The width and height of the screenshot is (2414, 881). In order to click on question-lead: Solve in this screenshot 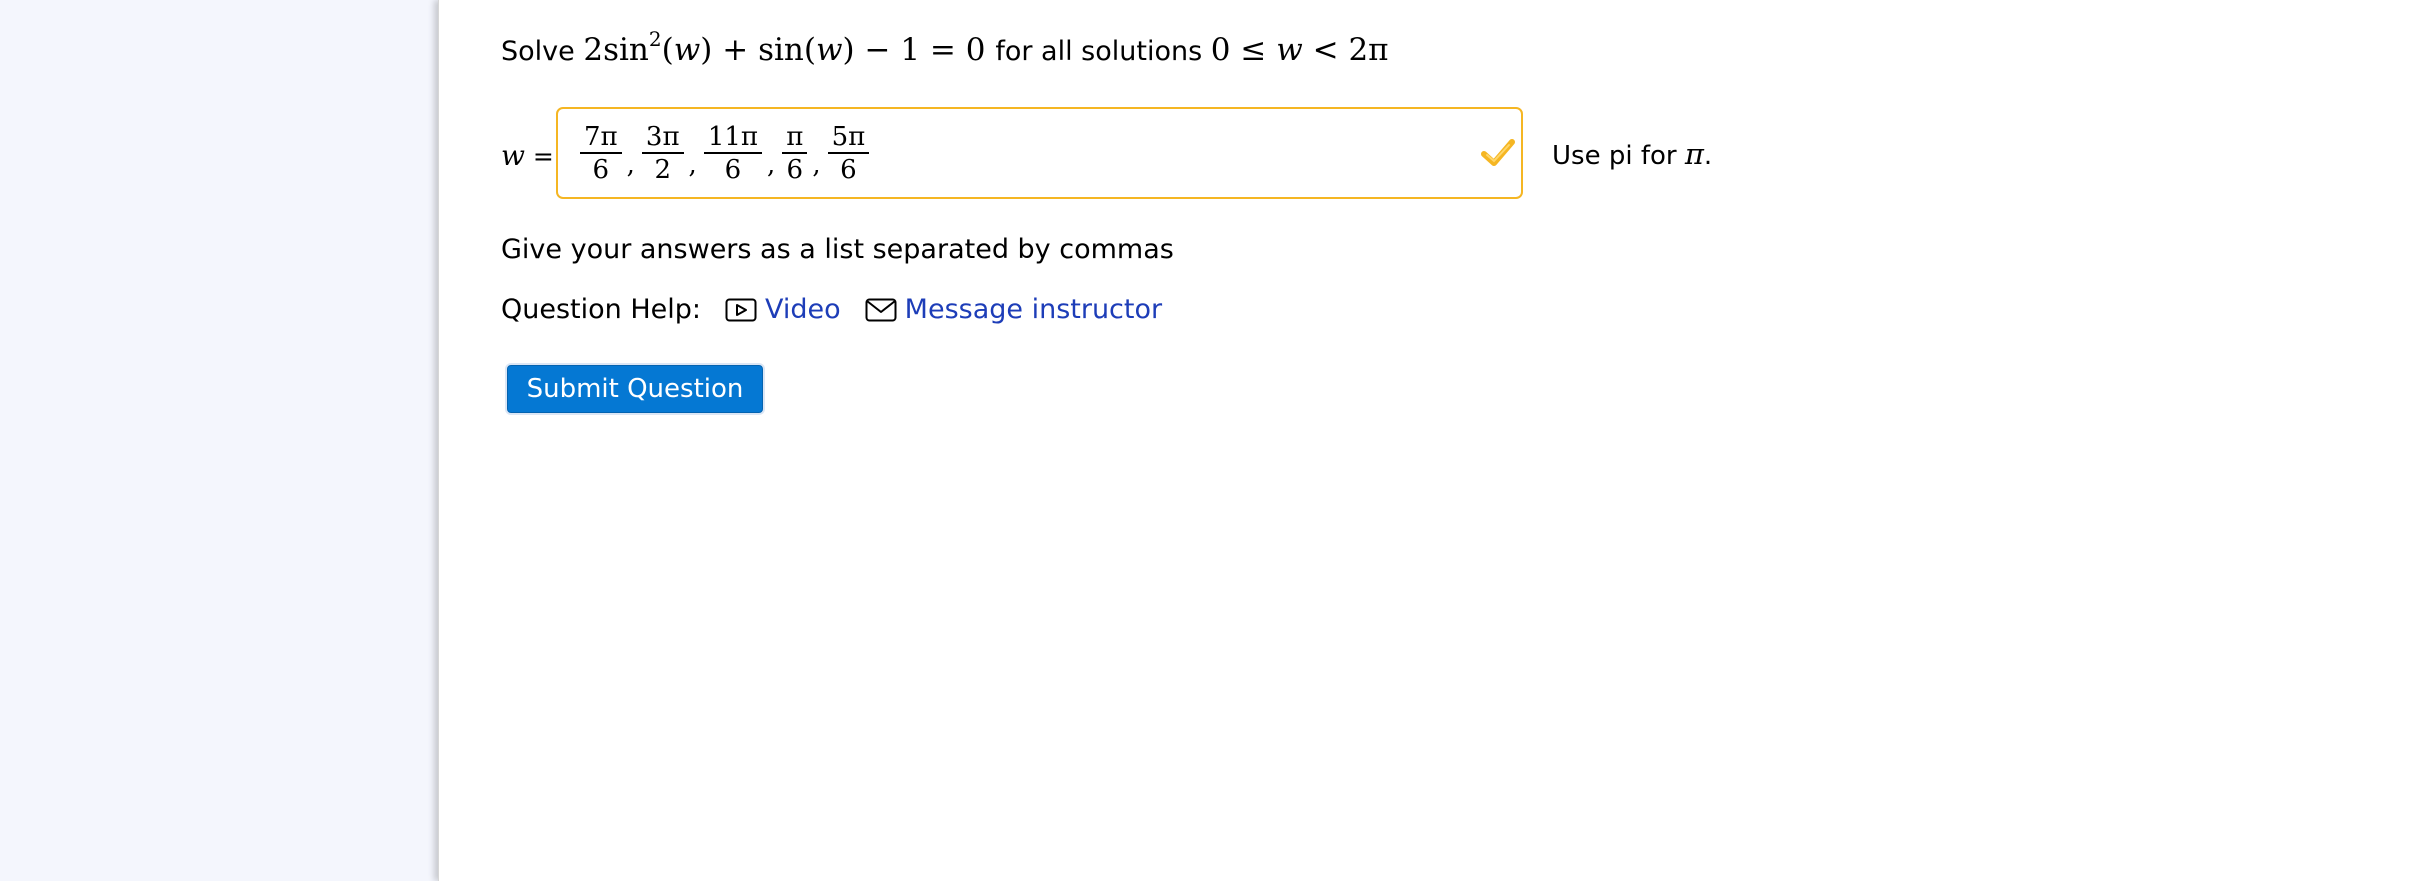, I will do `click(538, 51)`.